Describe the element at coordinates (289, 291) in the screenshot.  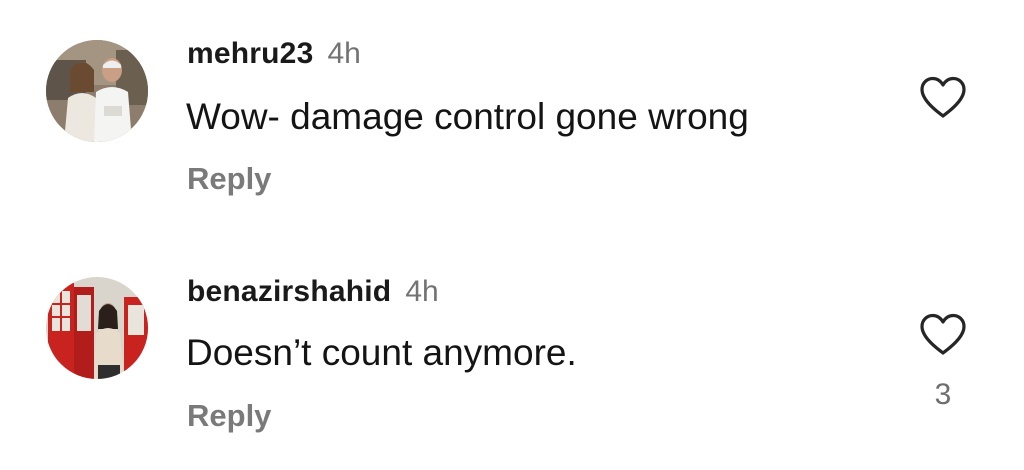
I see `username: benazirshahid` at that location.